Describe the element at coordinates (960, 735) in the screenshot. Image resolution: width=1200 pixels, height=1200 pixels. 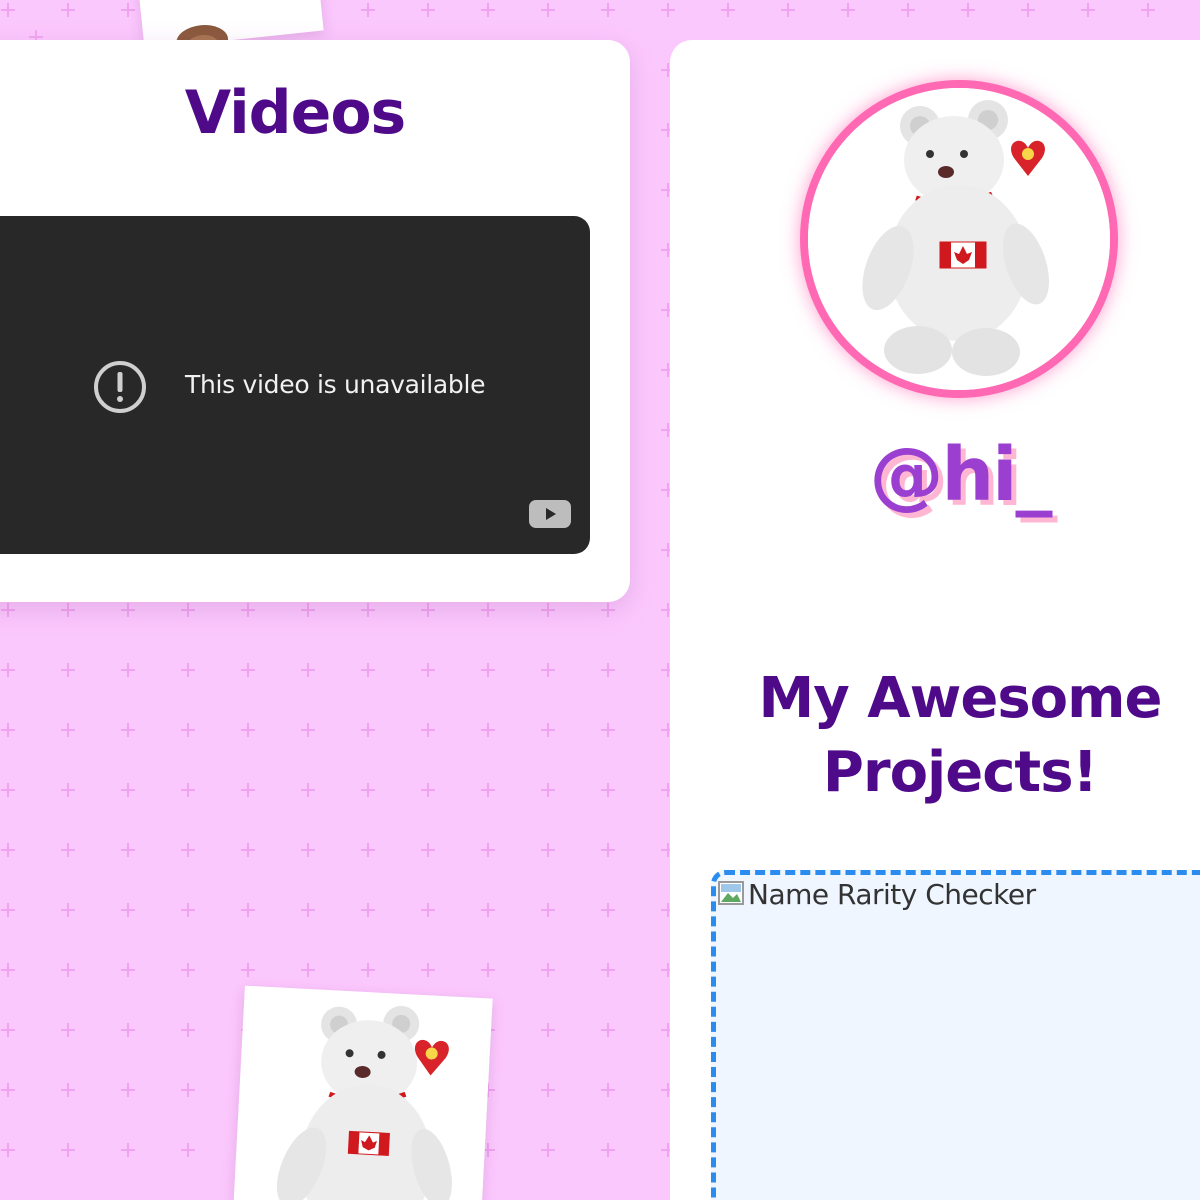
I see `projects-heading: My Awesome Projects!` at that location.